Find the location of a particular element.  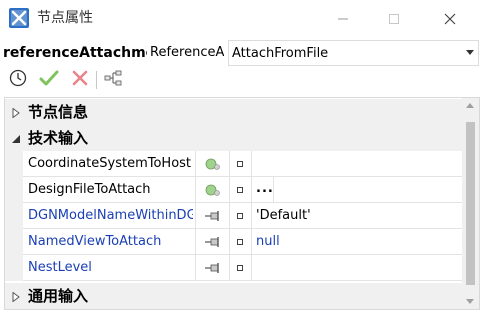

check-icon is located at coordinates (49, 80).